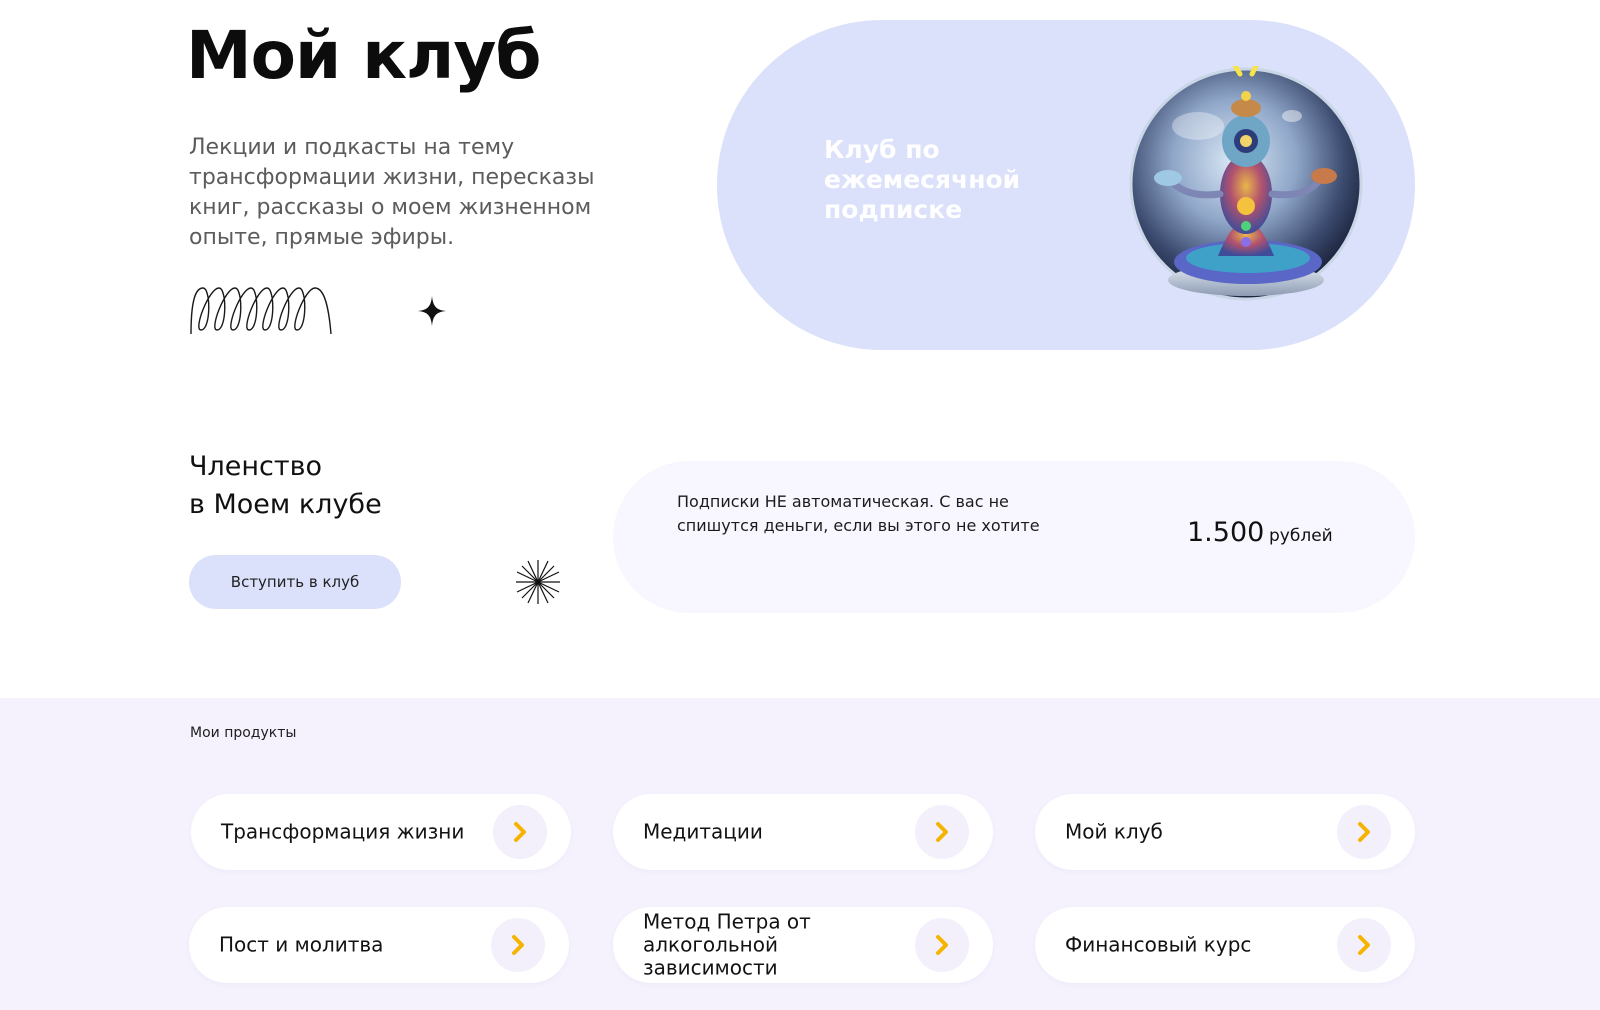  What do you see at coordinates (1226, 532) in the screenshot?
I see `price-amount: 1.500` at bounding box center [1226, 532].